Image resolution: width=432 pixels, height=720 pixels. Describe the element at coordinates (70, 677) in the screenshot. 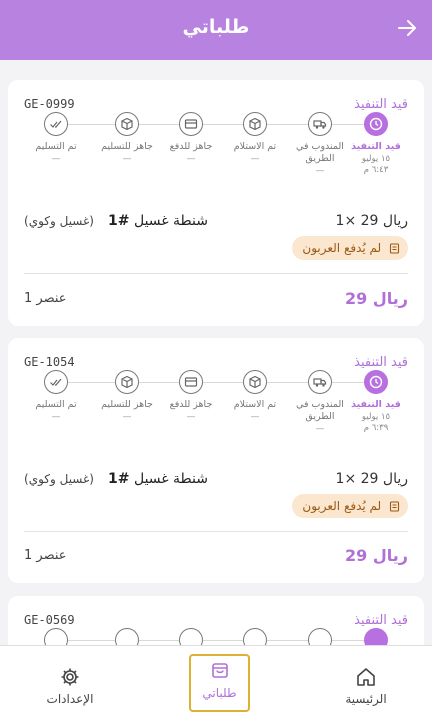

I see `gear-icon` at that location.